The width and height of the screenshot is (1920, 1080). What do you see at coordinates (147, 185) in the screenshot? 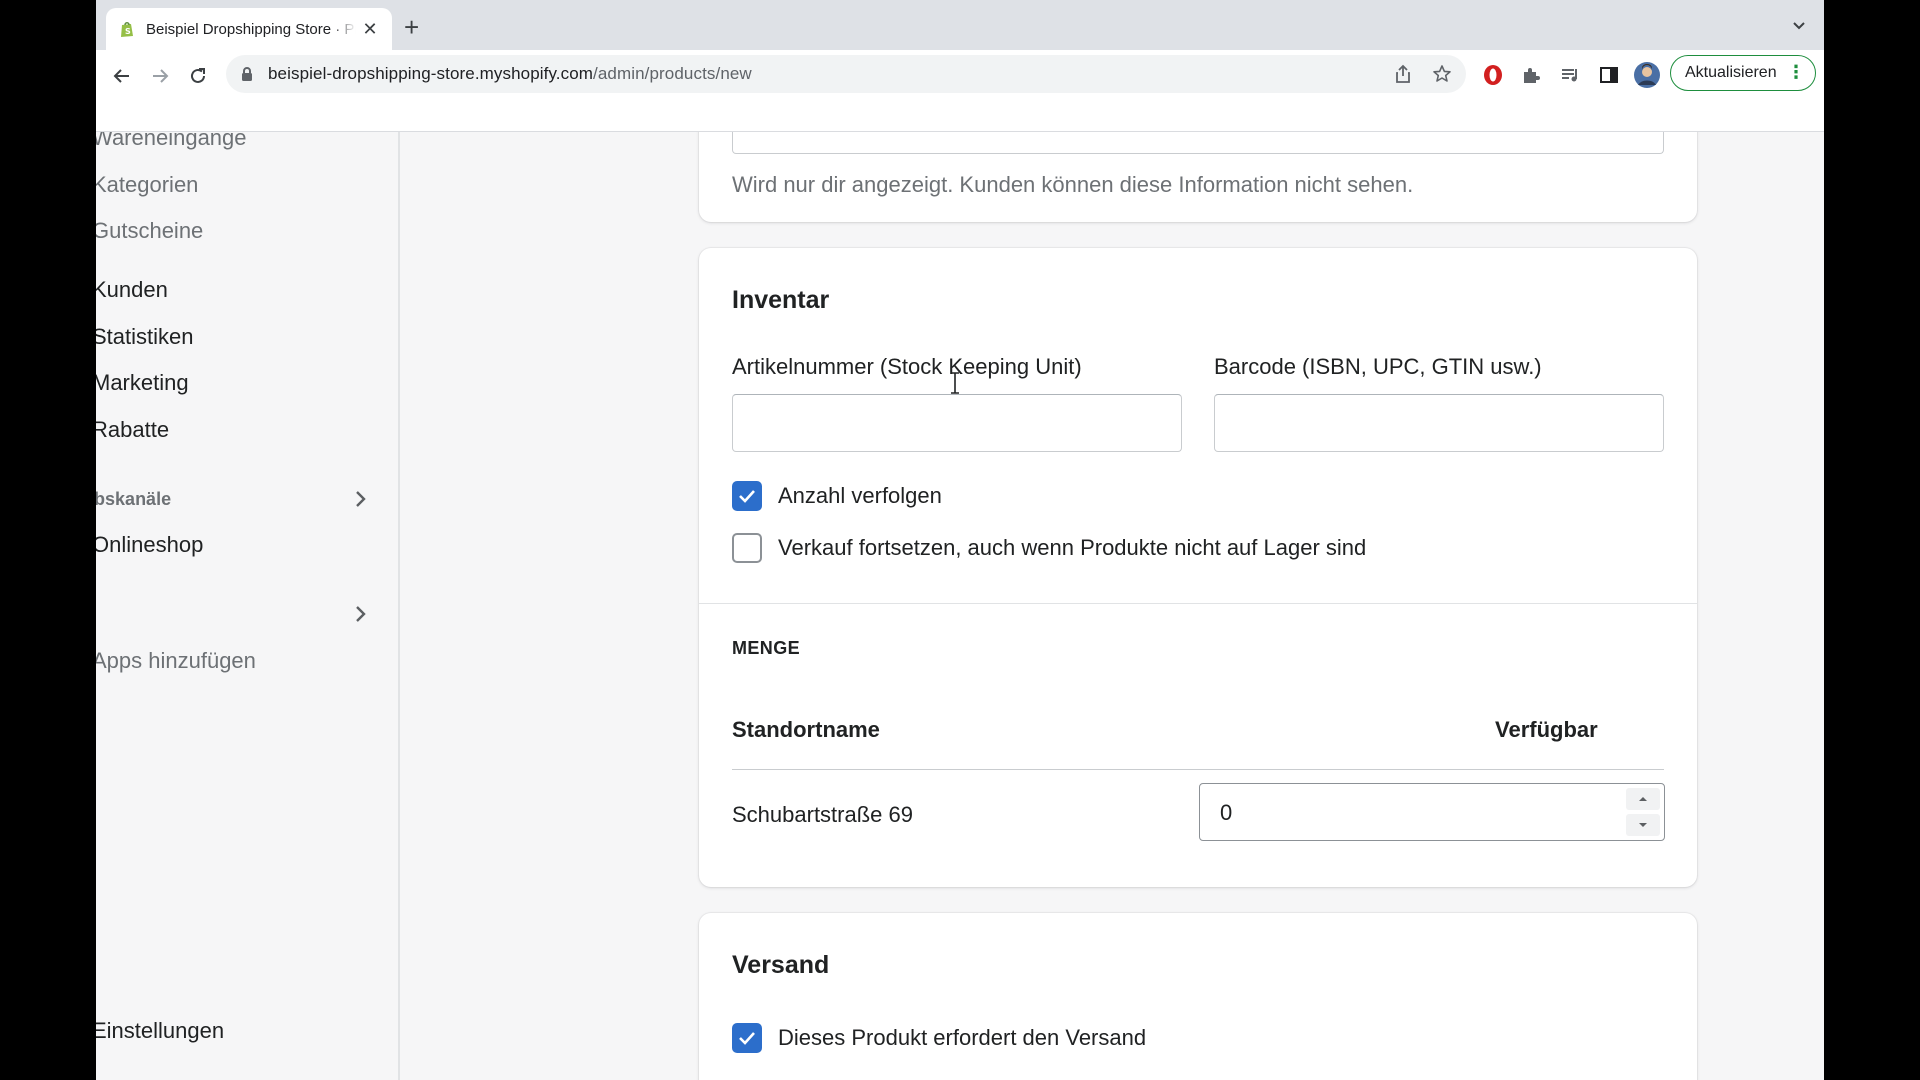
I see `sidebar-item-kategorien: Kategorien` at bounding box center [147, 185].